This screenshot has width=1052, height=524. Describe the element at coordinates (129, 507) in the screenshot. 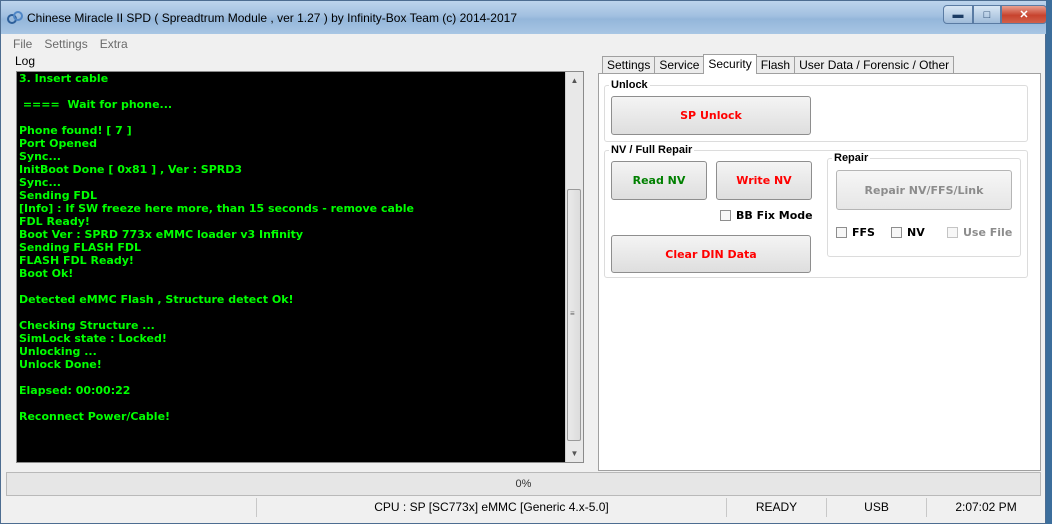

I see `status-cell-empty` at that location.